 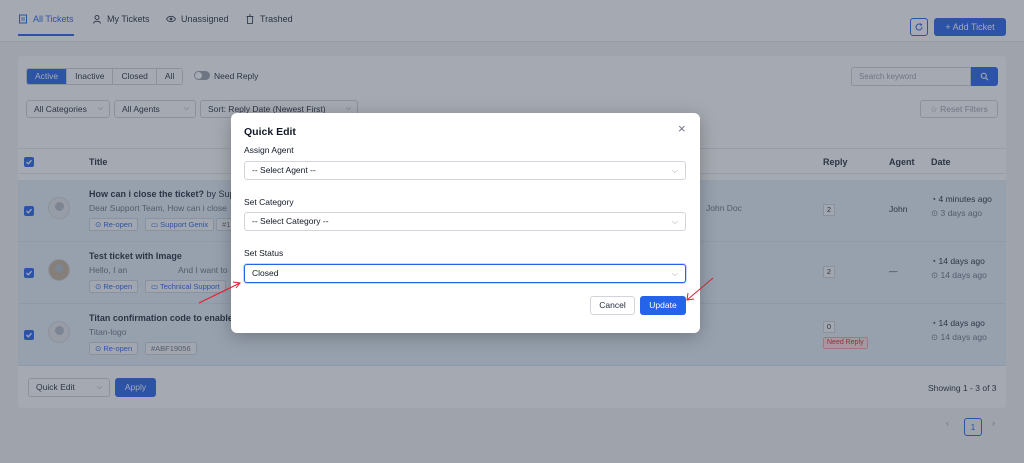 I want to click on set-status-label: Set Status, so click(x=264, y=253).